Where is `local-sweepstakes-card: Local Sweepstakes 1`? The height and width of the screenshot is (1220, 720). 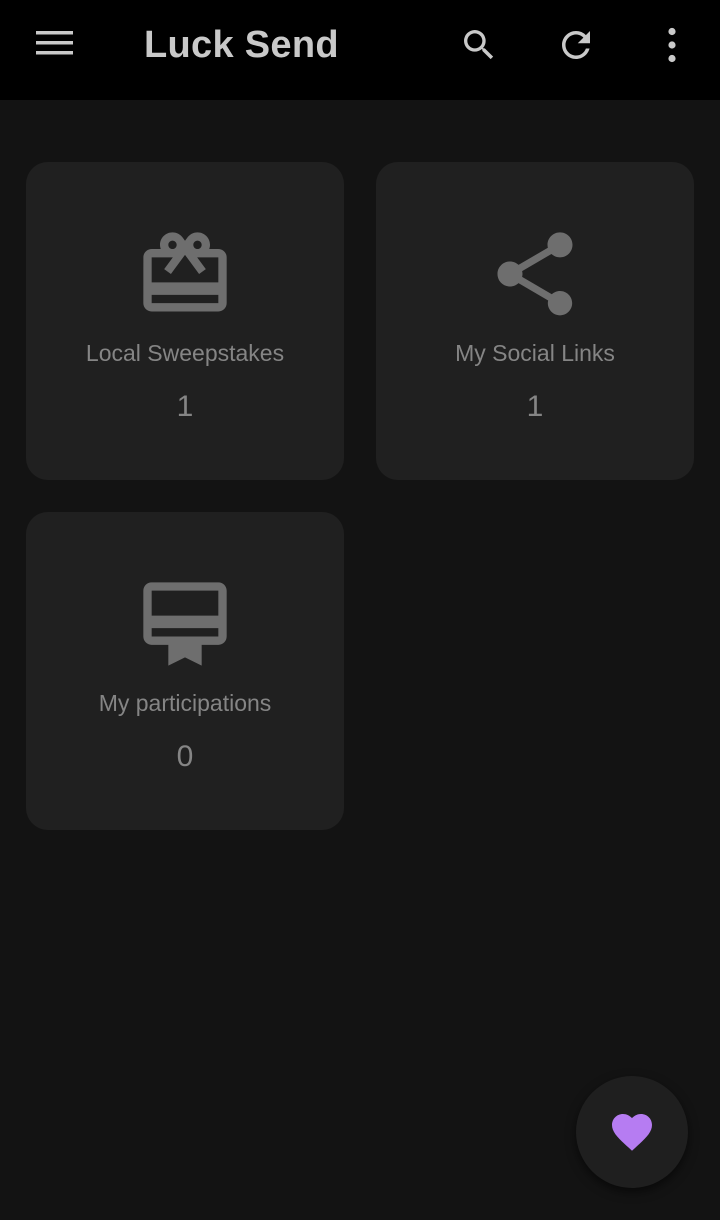
local-sweepstakes-card: Local Sweepstakes 1 is located at coordinates (185, 321).